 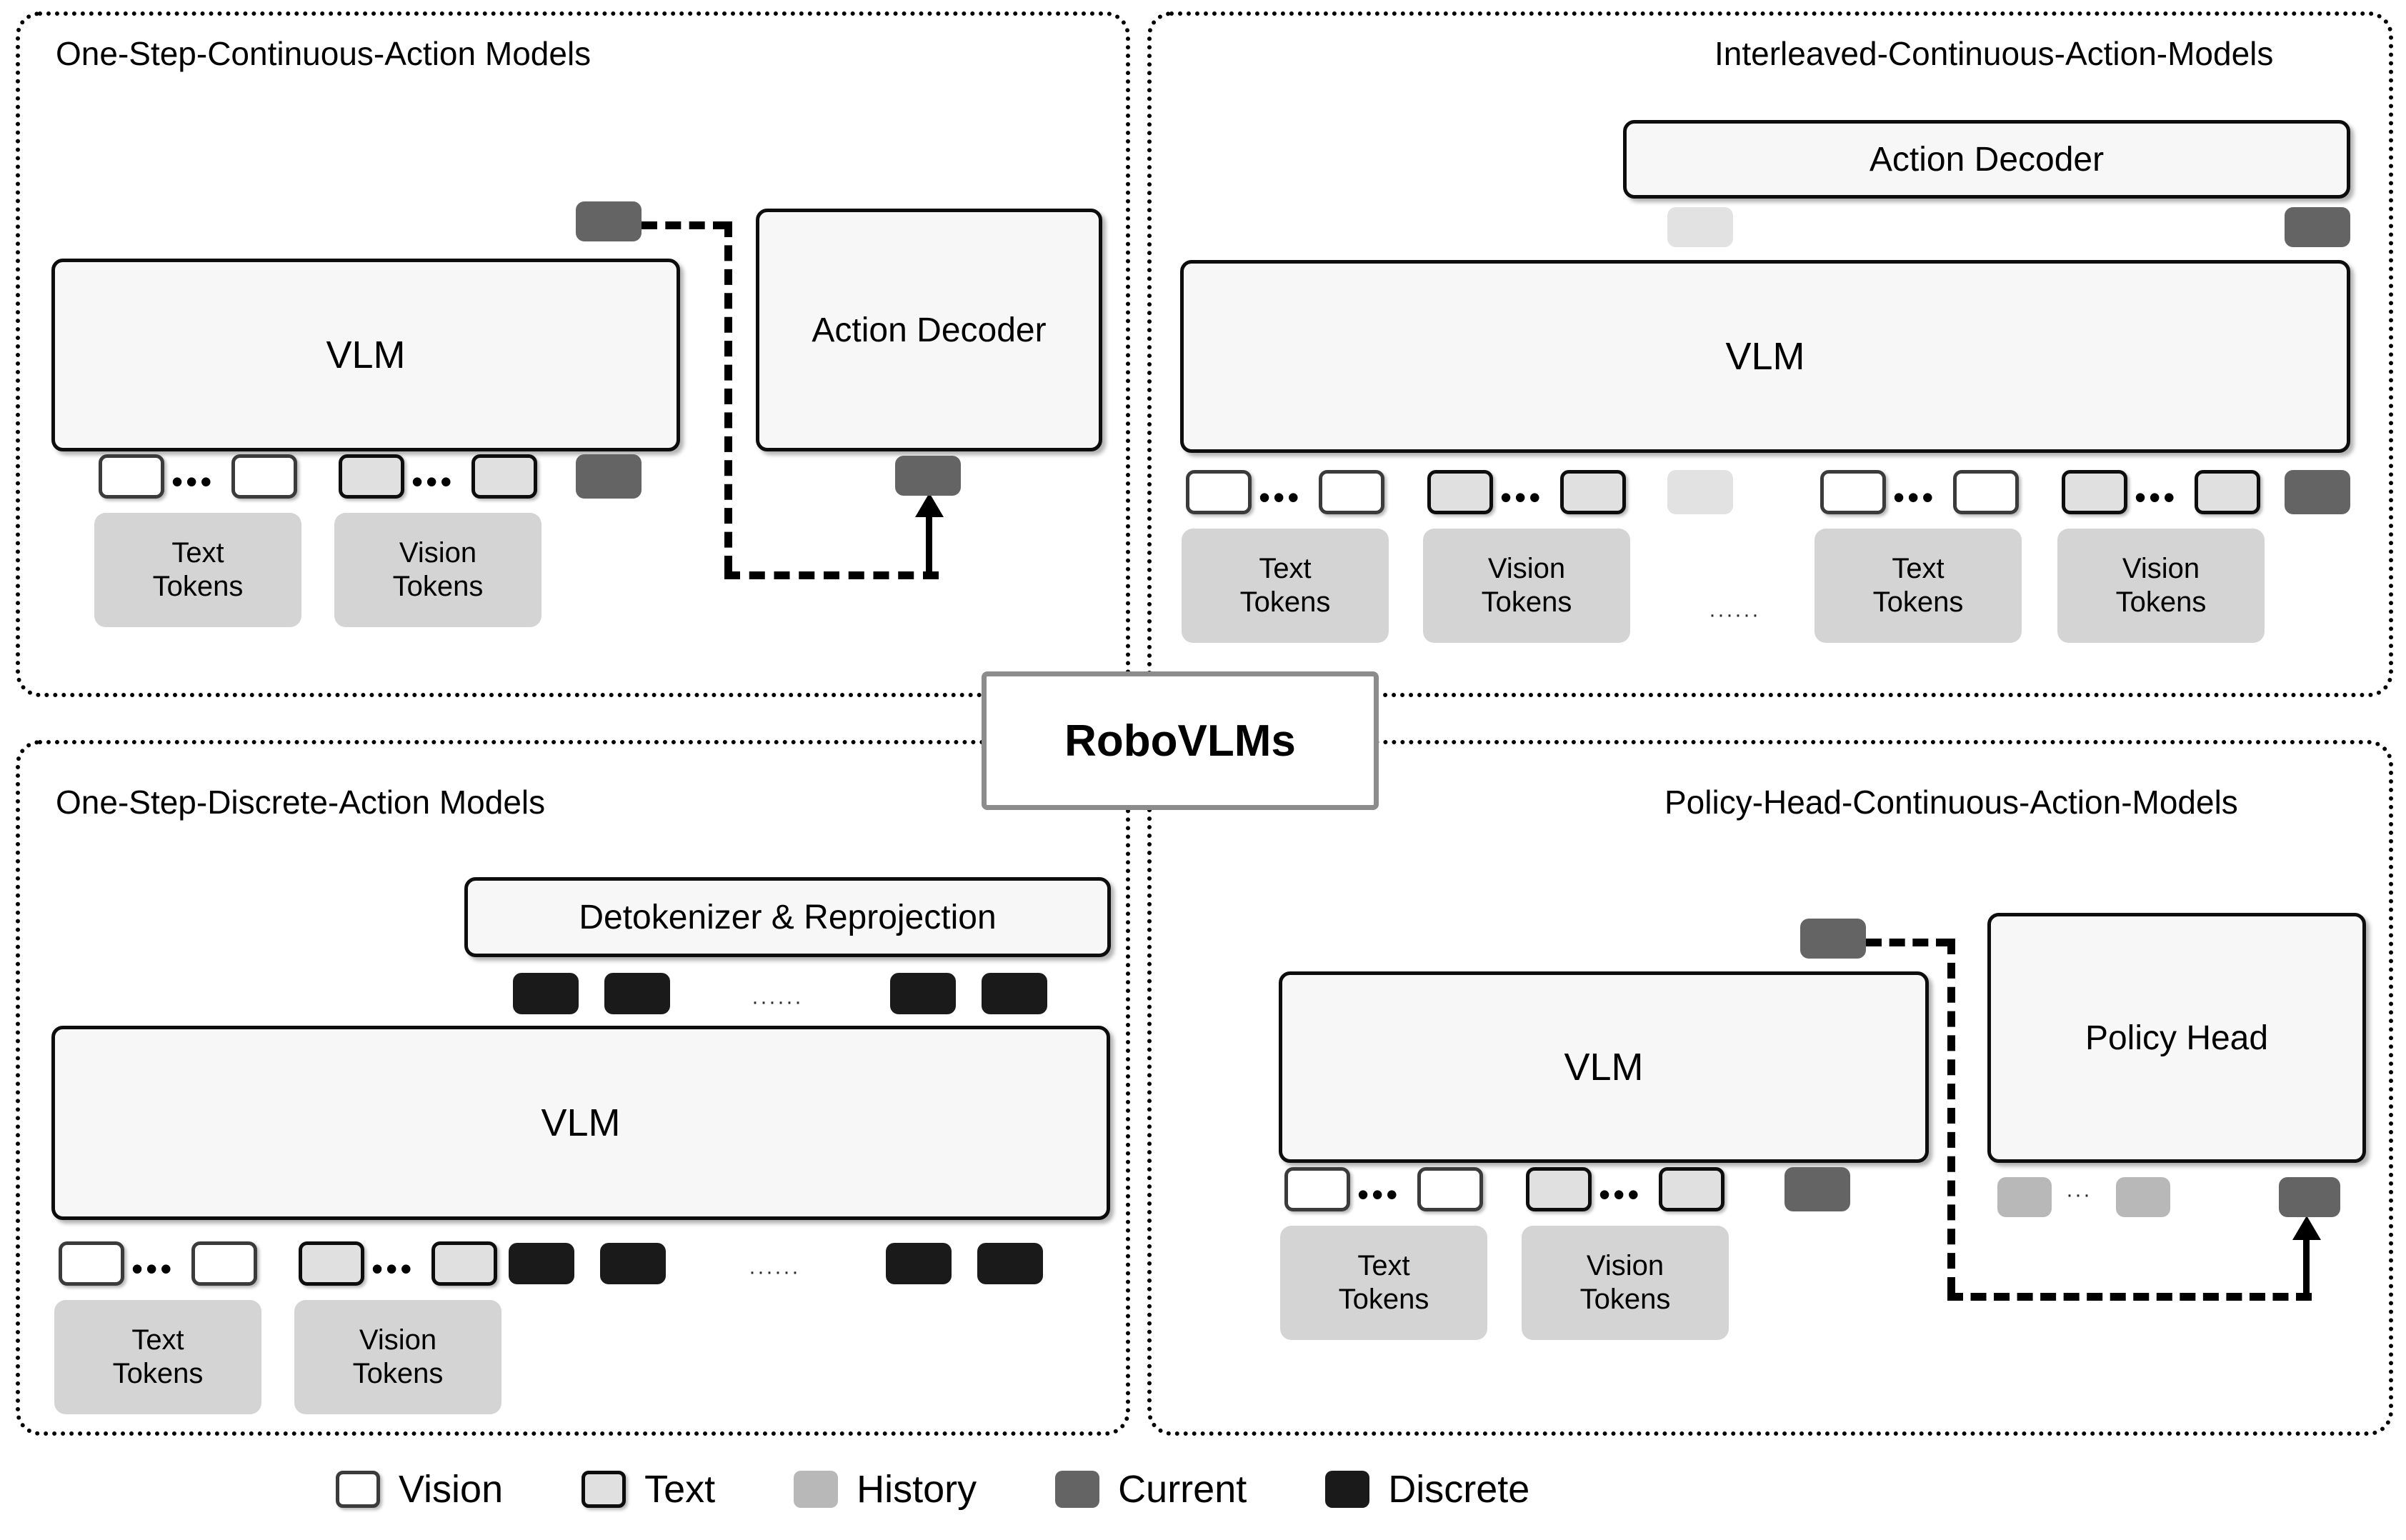 I want to click on token-discrete-out-3-bottom-left, so click(x=923, y=993).